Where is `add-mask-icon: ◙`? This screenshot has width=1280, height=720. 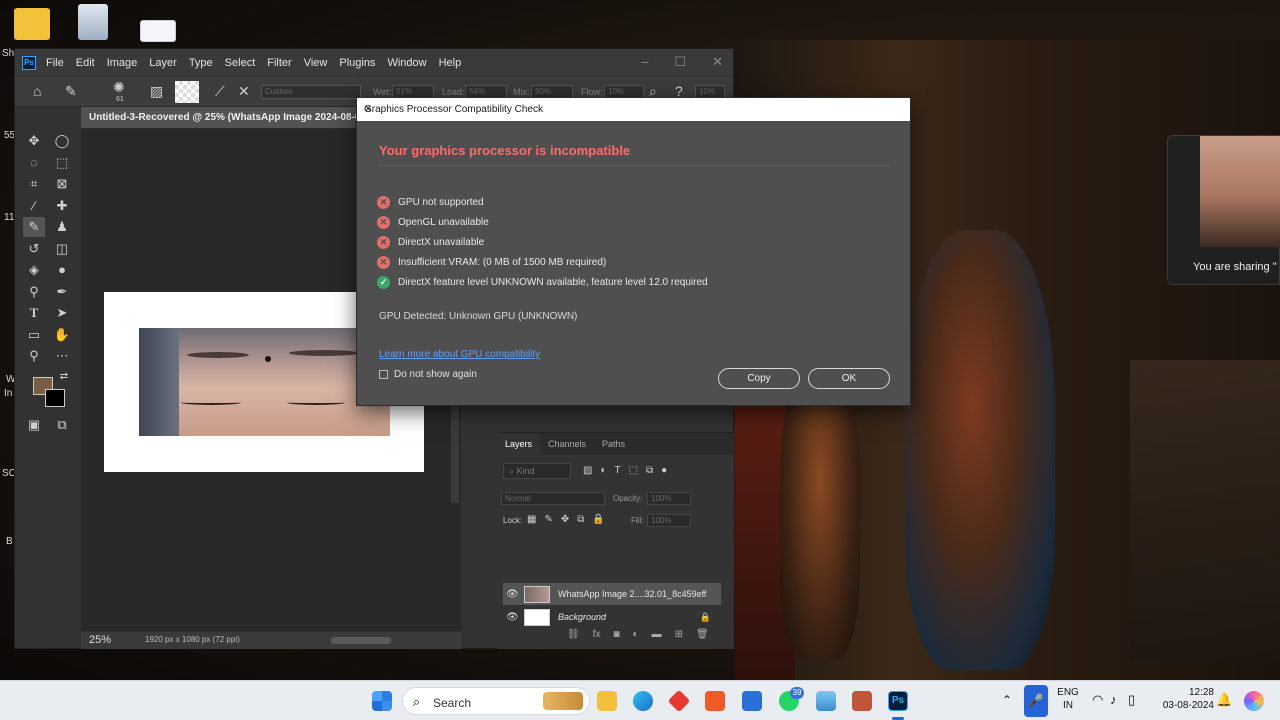 add-mask-icon: ◙ is located at coordinates (616, 634).